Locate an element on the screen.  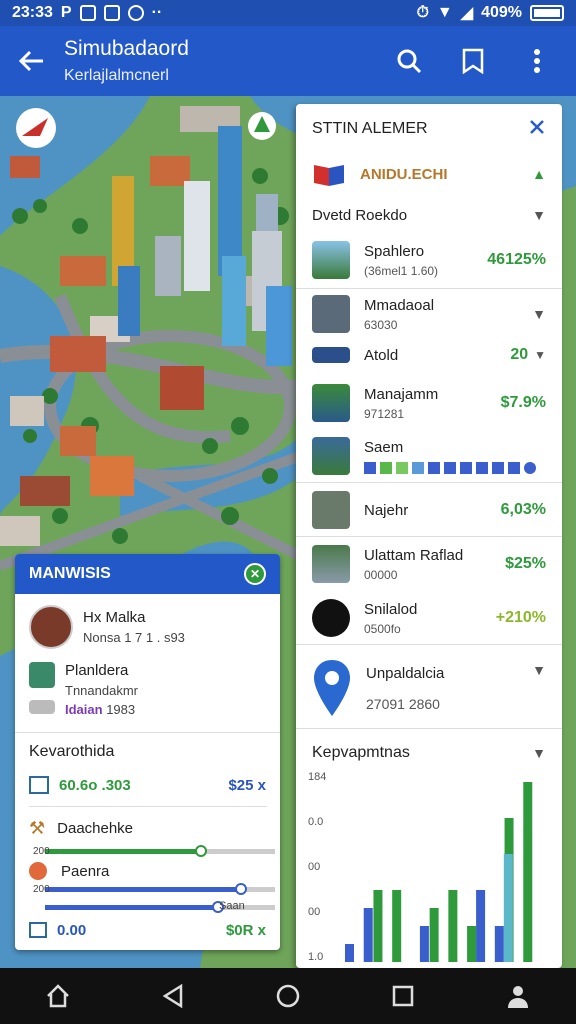
list-item-sub: 27091 2860 is located at coordinates (403, 703).